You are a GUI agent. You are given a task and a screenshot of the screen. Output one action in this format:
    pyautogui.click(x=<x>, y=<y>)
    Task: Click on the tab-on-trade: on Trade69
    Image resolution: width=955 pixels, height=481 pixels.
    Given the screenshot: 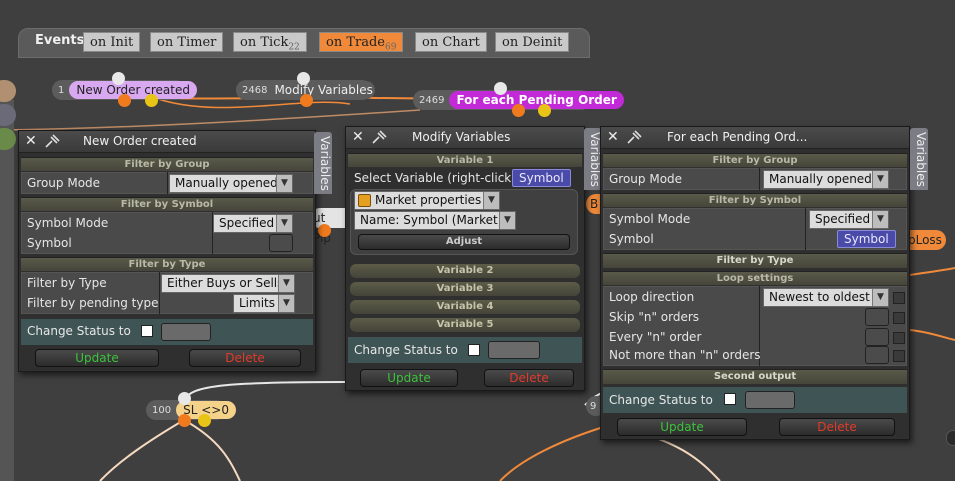 What is the action you would take?
    pyautogui.click(x=361, y=42)
    